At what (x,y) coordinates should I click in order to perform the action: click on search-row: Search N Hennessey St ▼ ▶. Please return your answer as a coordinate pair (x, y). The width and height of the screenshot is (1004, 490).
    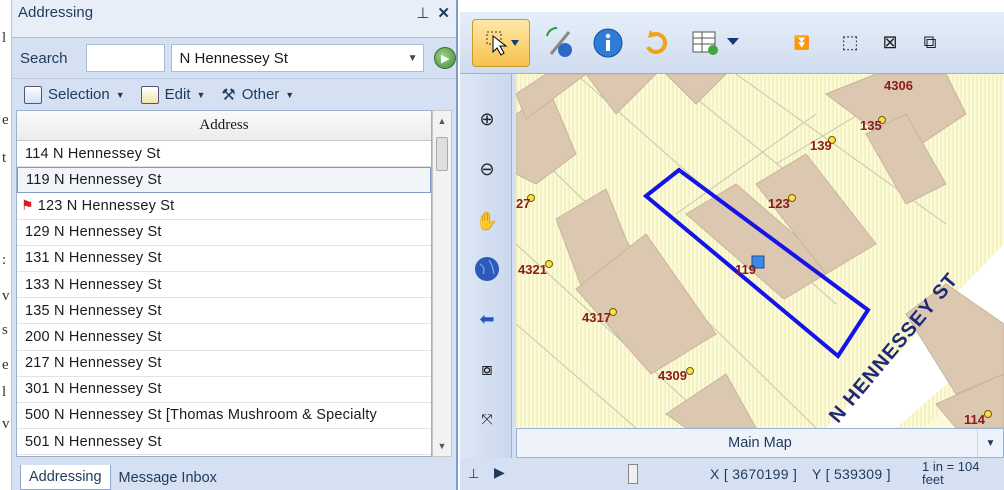
    Looking at the image, I should click on (234, 58).